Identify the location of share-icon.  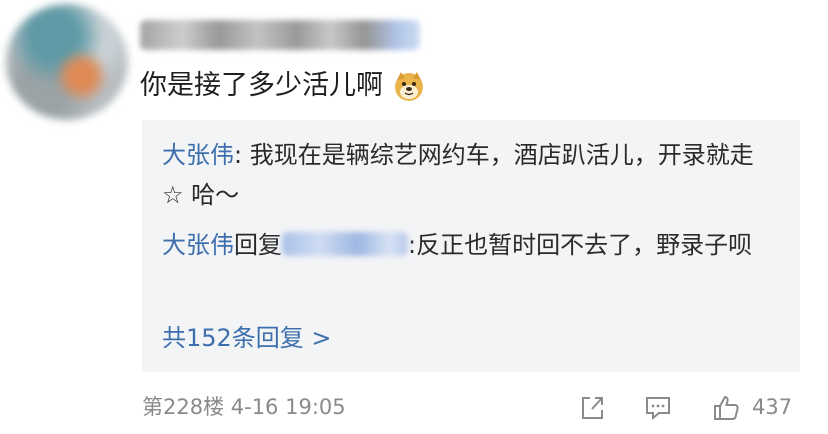
(592, 408).